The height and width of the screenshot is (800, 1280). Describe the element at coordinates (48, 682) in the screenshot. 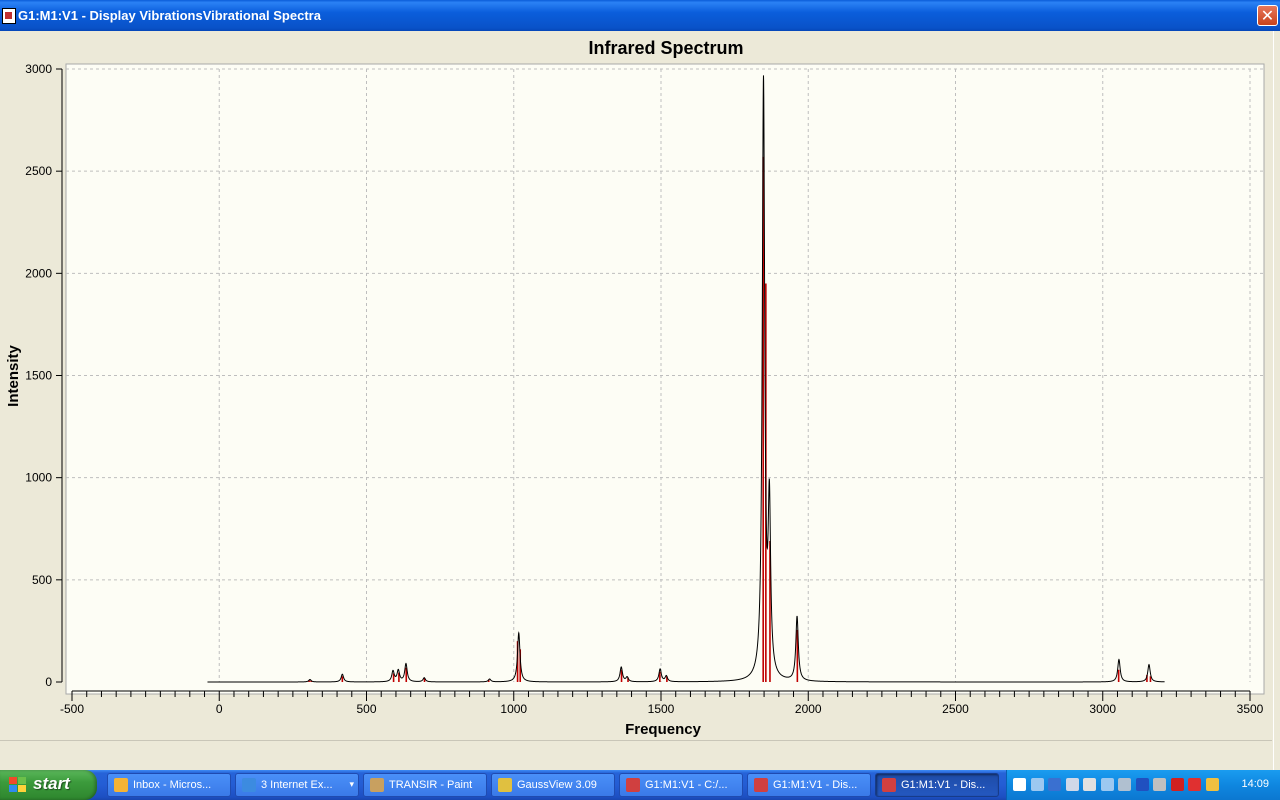

I see `y-tick-label: 0` at that location.